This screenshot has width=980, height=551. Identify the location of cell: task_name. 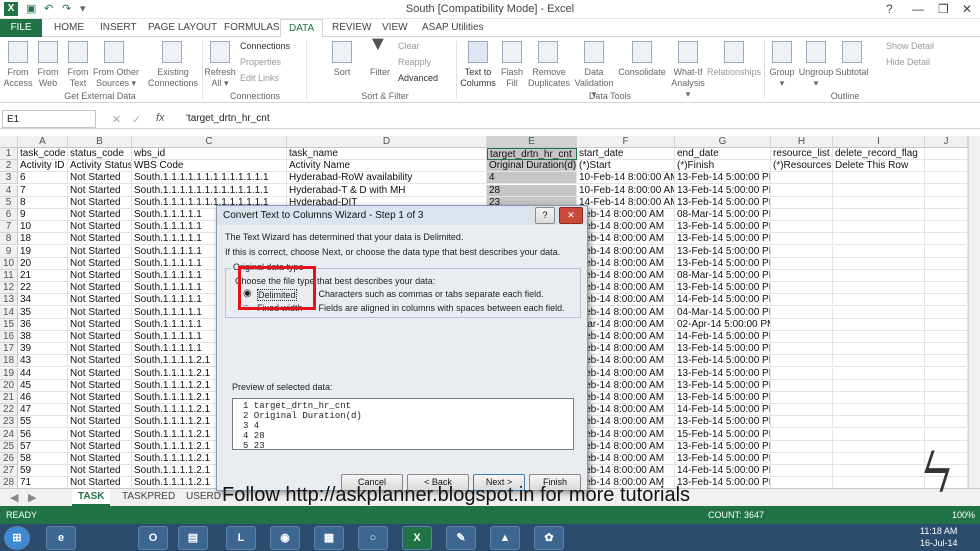
(387, 154).